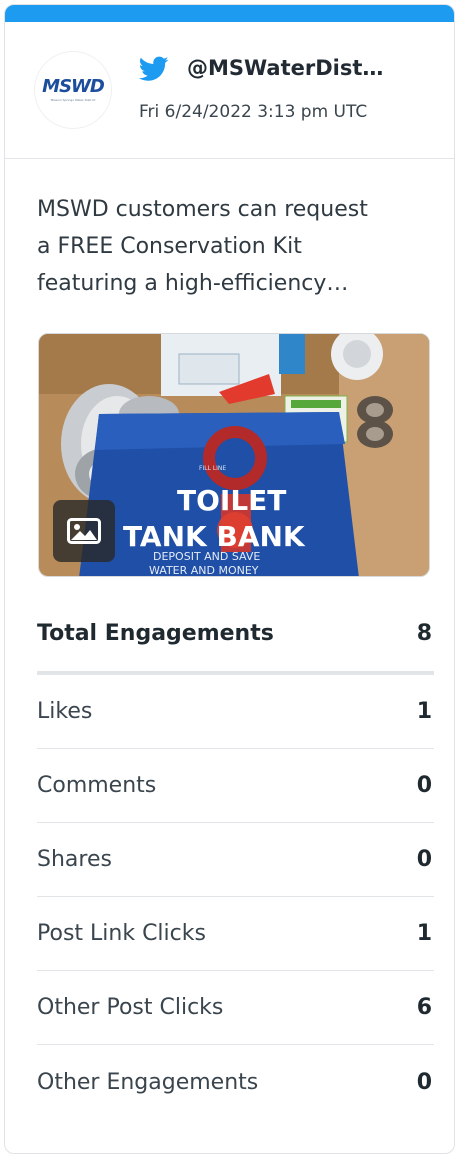 The height and width of the screenshot is (1156, 458). Describe the element at coordinates (148, 1082) in the screenshot. I see `stat-label: Other Engagements` at that location.